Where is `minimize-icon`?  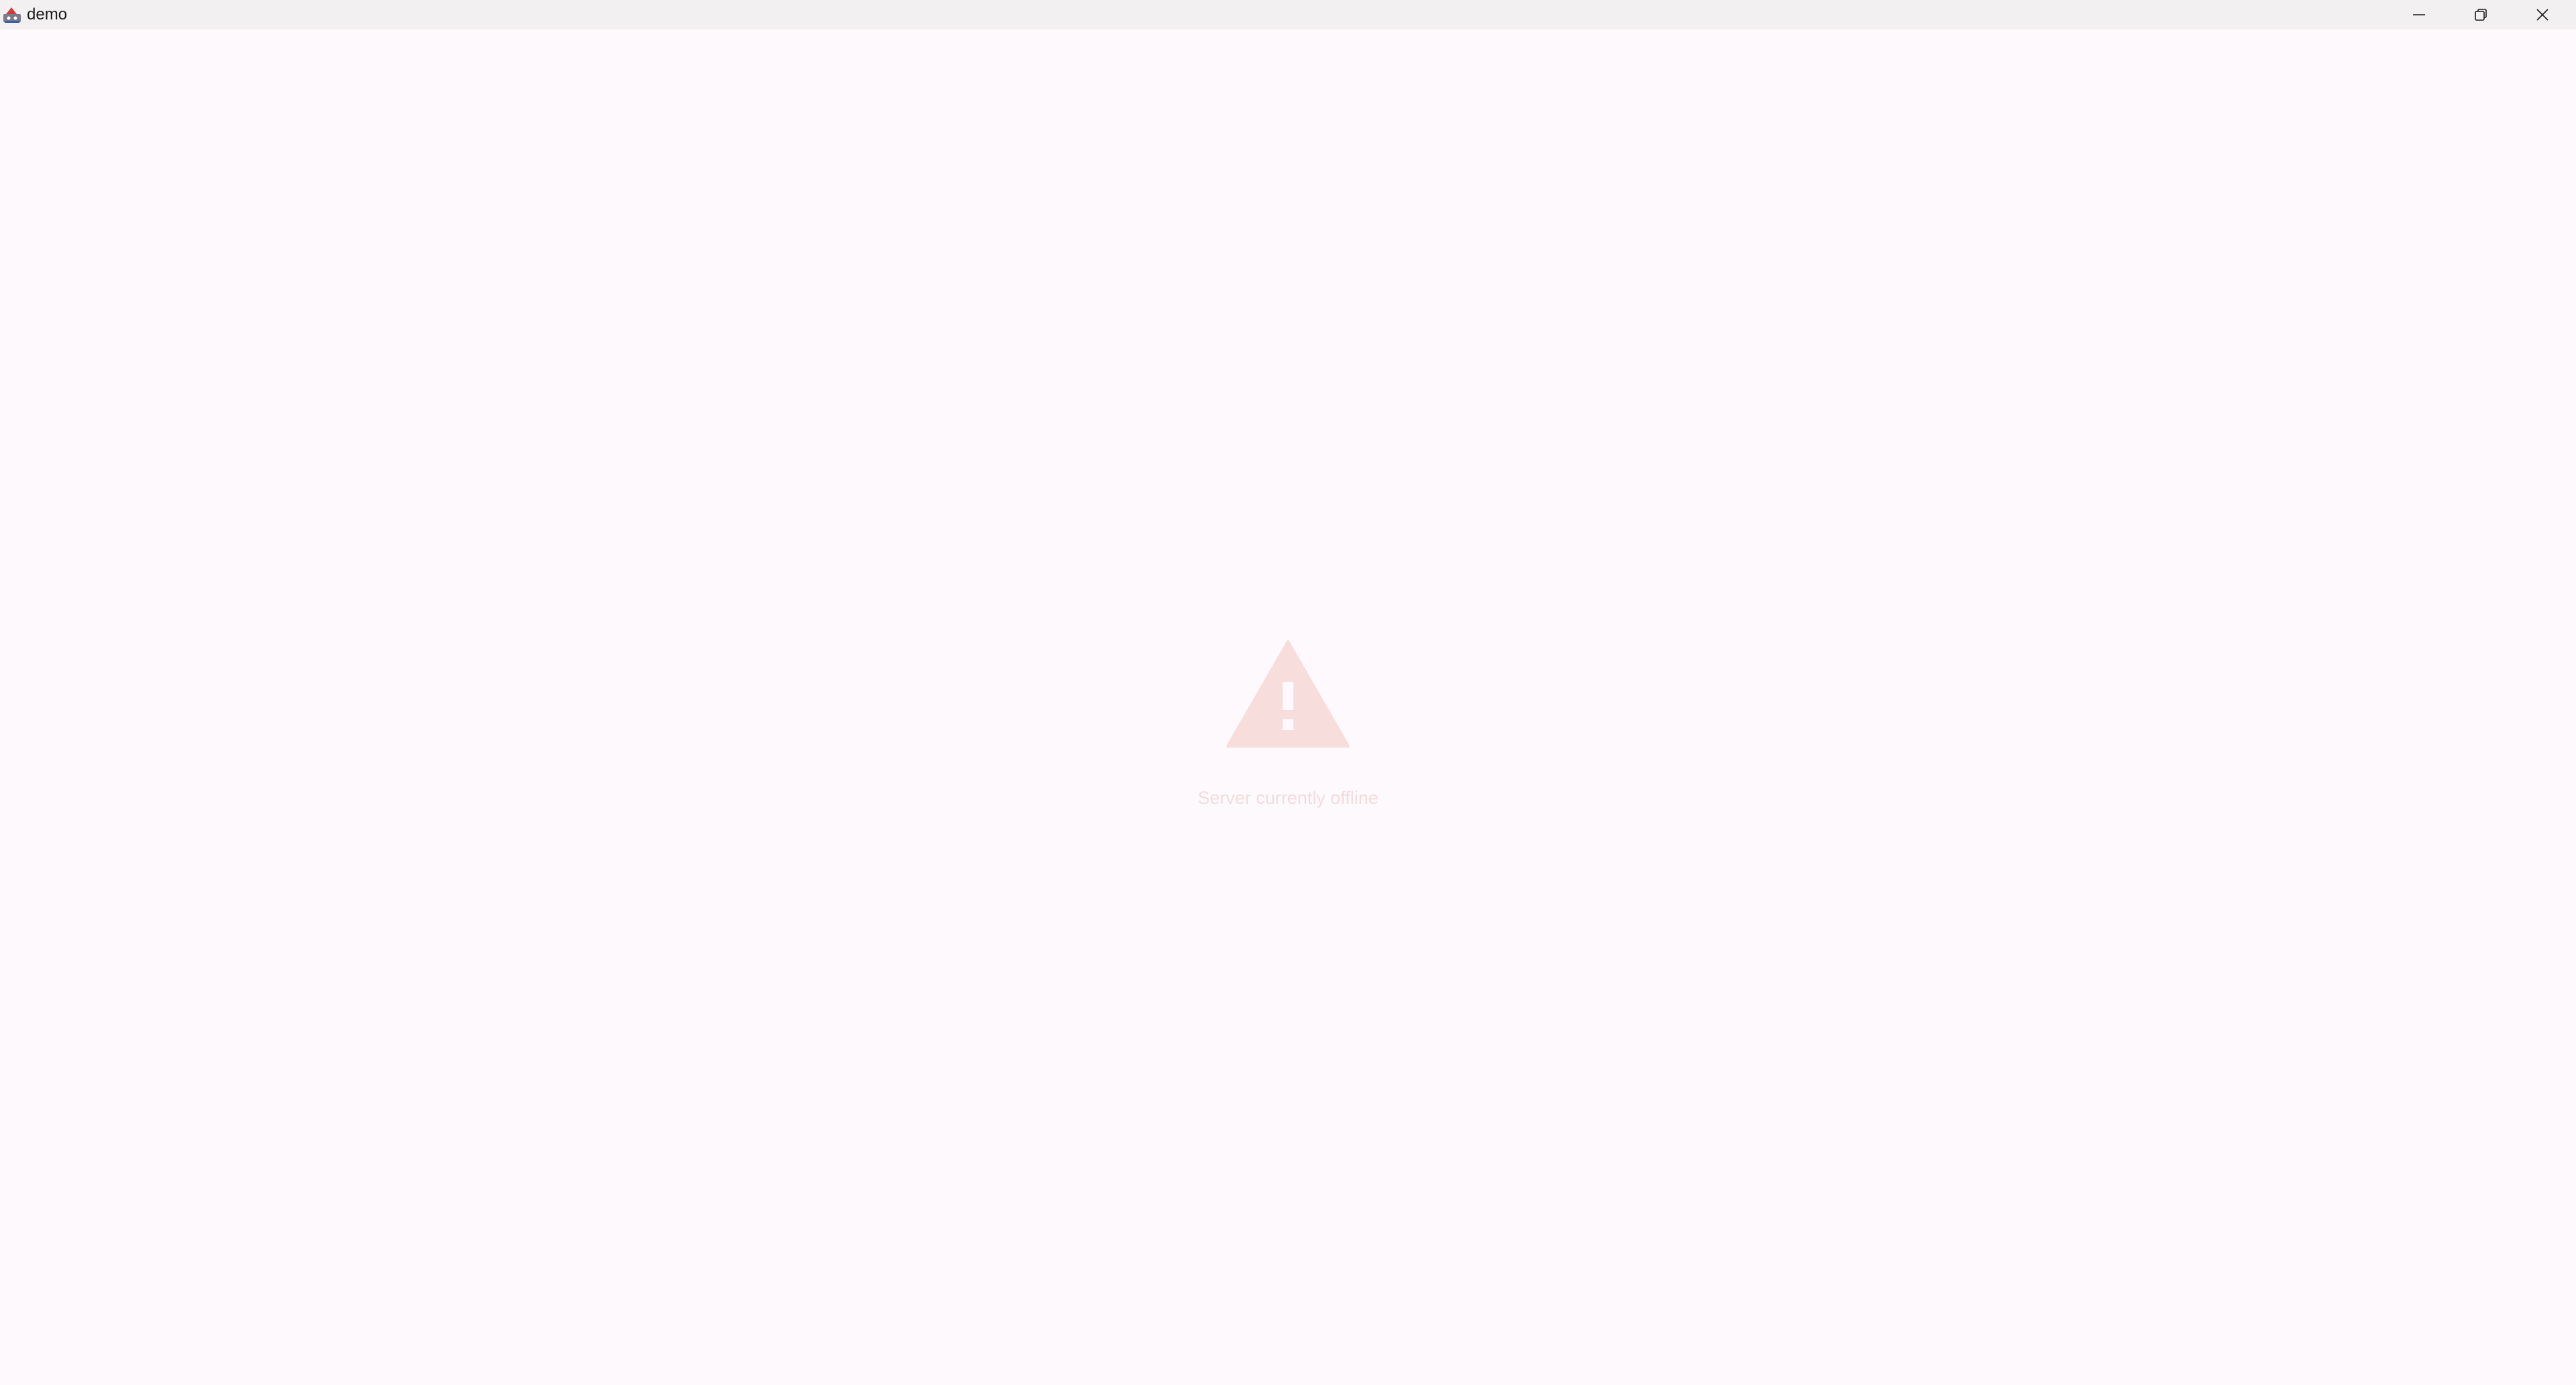 minimize-icon is located at coordinates (2419, 14).